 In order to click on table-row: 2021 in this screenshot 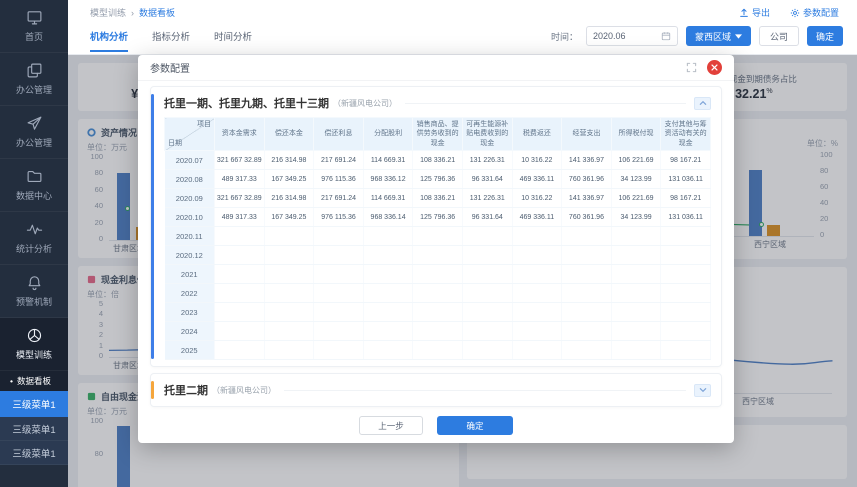, I will do `click(437, 274)`.